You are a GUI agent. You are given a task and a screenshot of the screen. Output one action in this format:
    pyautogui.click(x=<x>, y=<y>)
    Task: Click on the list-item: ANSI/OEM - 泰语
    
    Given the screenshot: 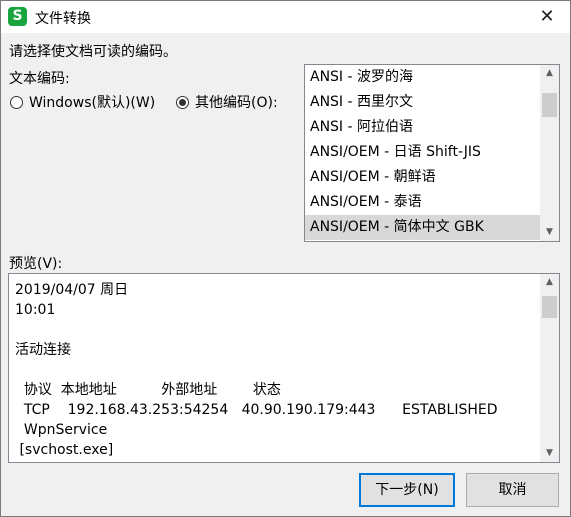 What is the action you would take?
    pyautogui.click(x=422, y=202)
    